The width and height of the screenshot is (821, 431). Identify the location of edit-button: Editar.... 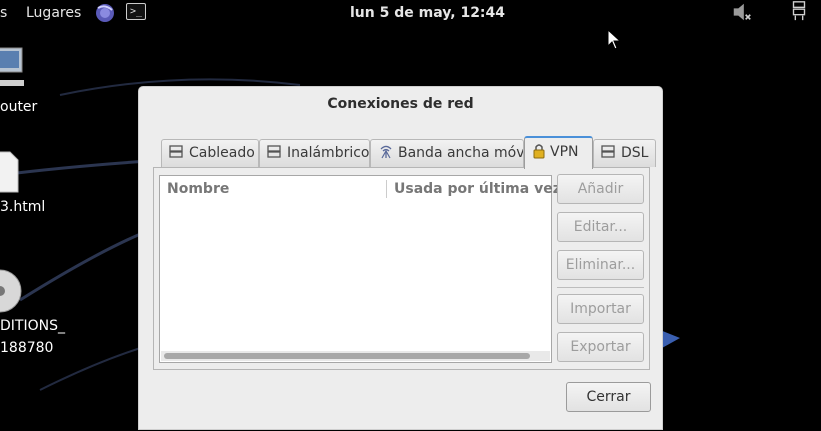
(600, 227).